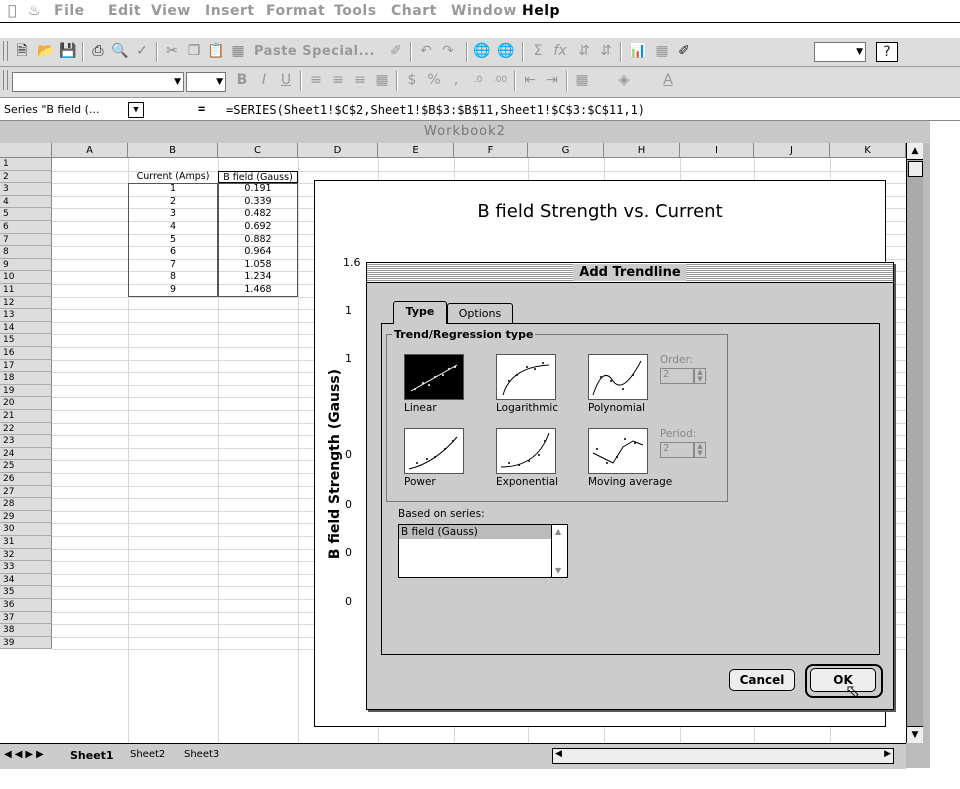 This screenshot has height=789, width=960. What do you see at coordinates (26, 542) in the screenshot?
I see `row-header: 31` at bounding box center [26, 542].